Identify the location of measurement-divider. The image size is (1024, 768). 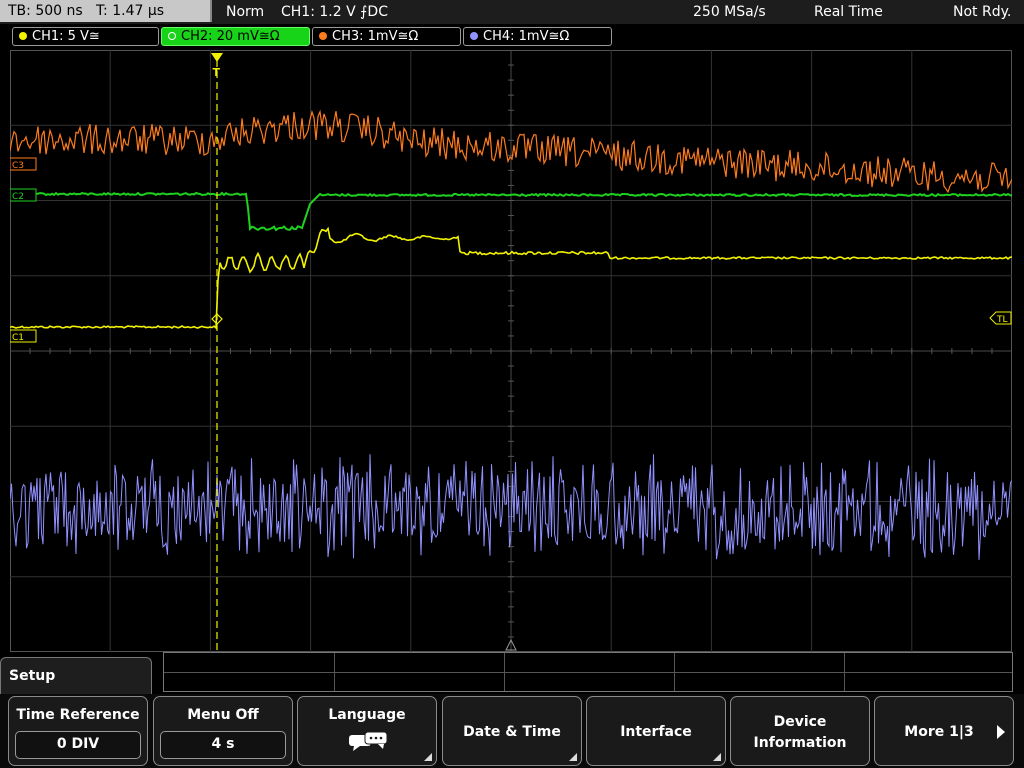
(588, 672).